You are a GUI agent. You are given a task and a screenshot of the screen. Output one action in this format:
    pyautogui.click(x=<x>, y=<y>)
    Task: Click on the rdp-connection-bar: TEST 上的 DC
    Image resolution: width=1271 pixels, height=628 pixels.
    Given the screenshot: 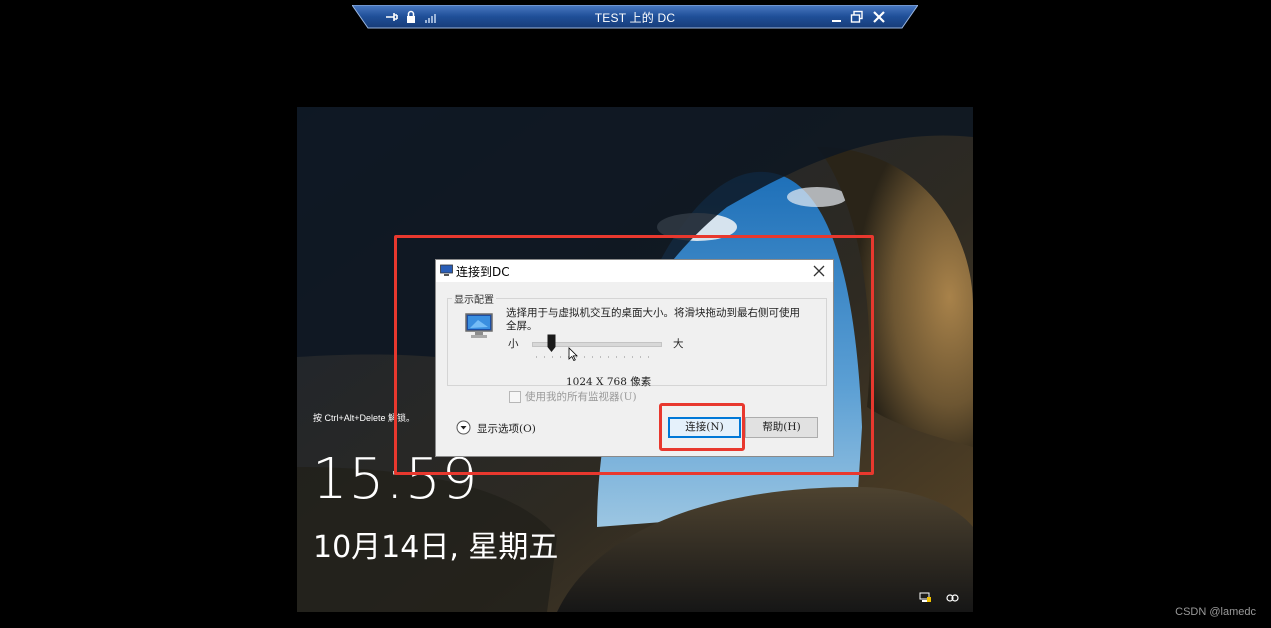 What is the action you would take?
    pyautogui.click(x=635, y=17)
    